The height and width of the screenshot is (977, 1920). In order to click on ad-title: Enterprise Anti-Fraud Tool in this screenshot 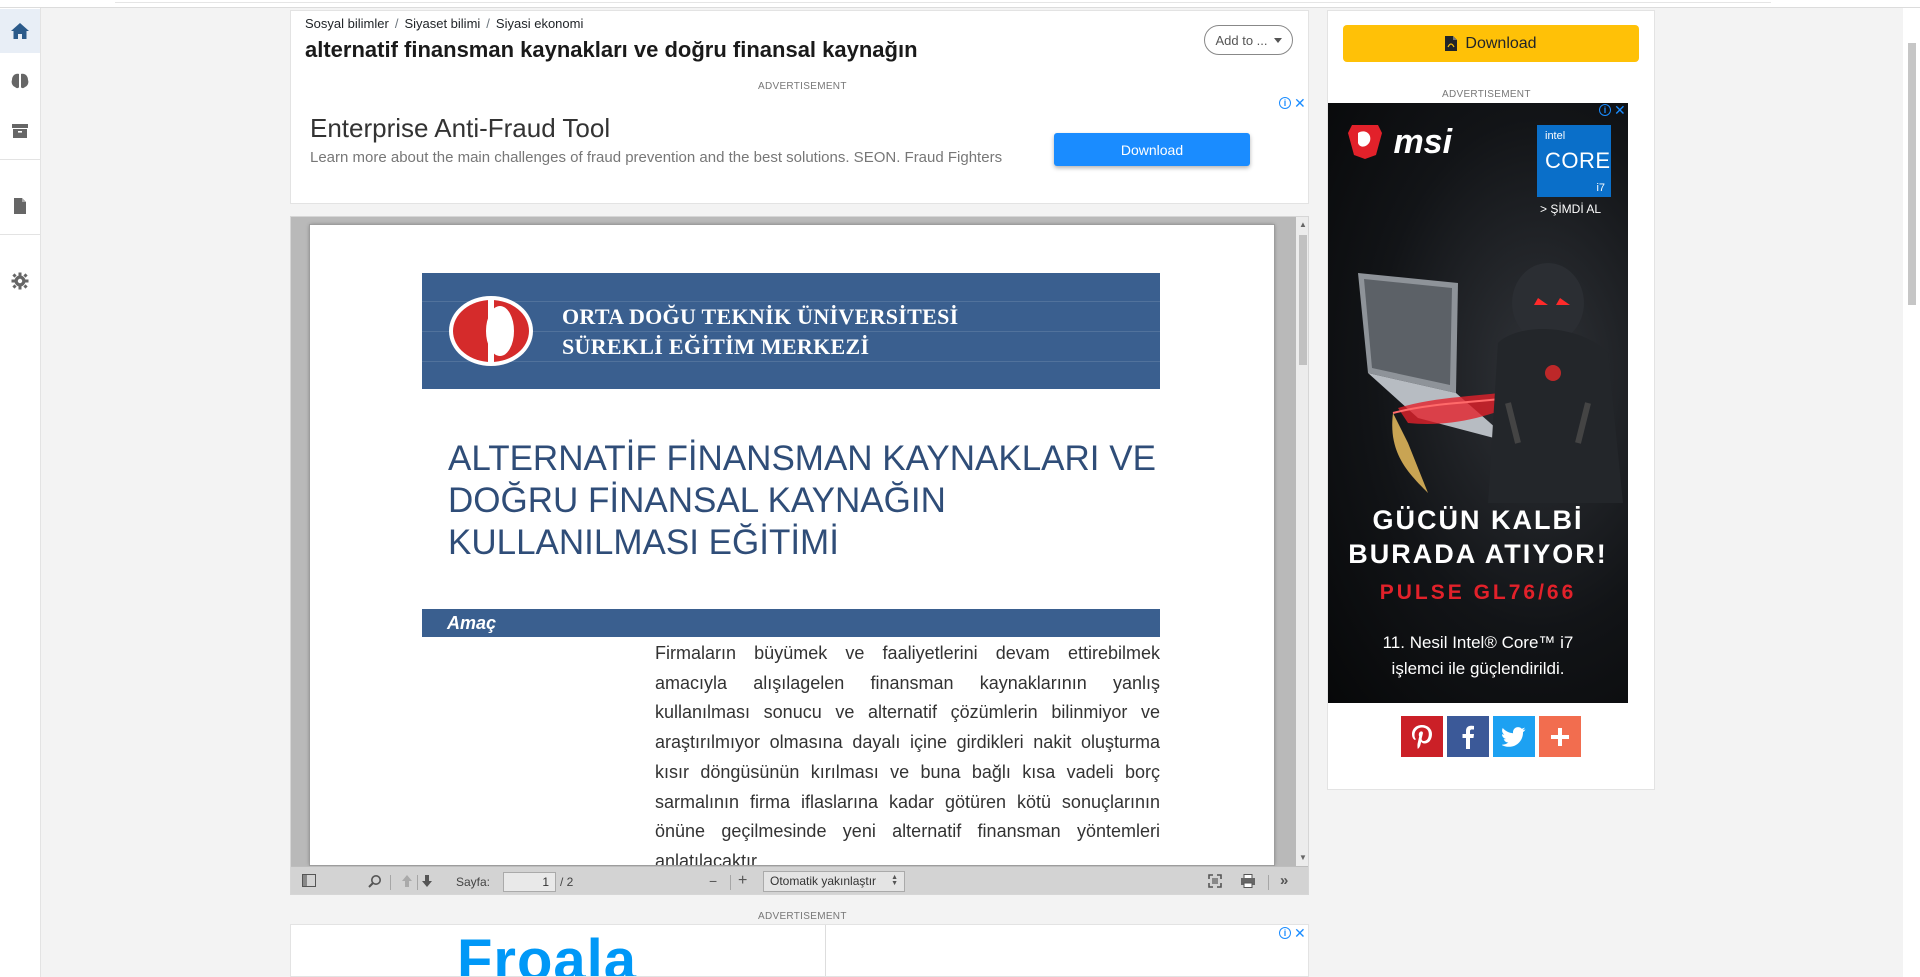, I will do `click(460, 128)`.